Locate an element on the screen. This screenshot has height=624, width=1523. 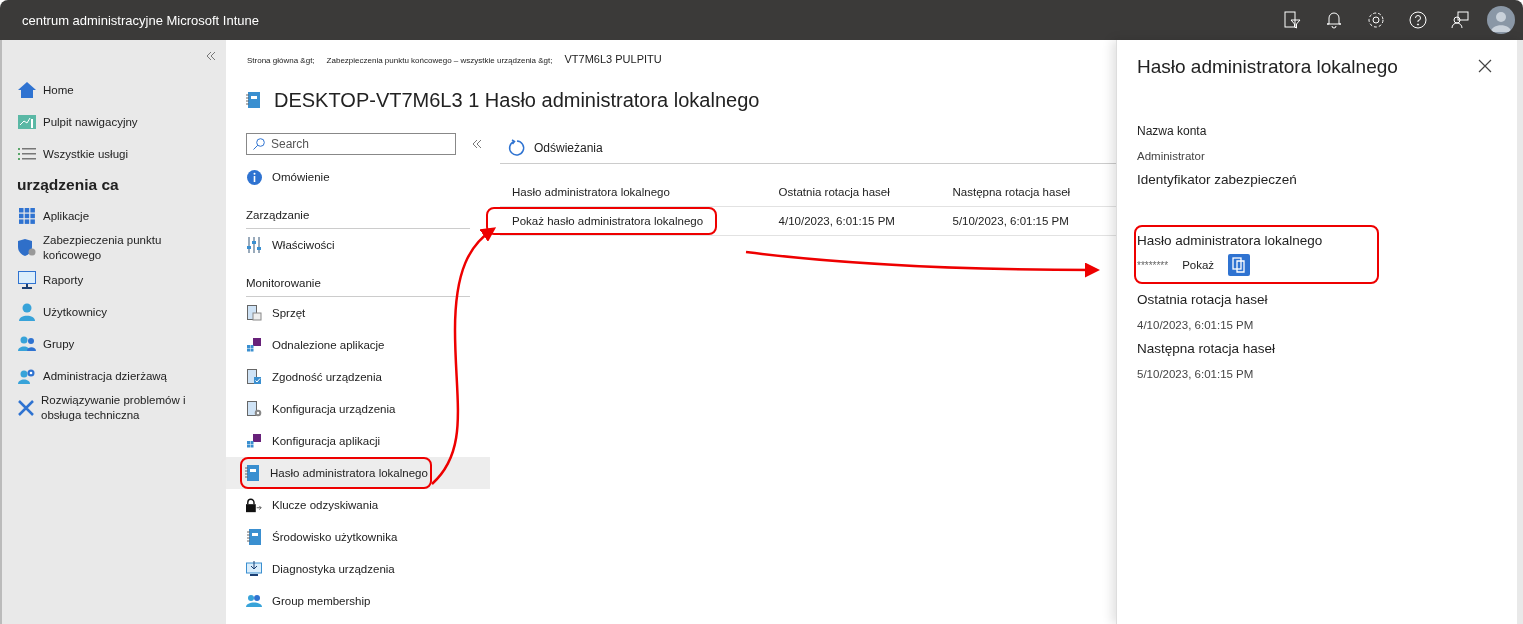
nav-item: Aplikacje is located at coordinates (66, 216).